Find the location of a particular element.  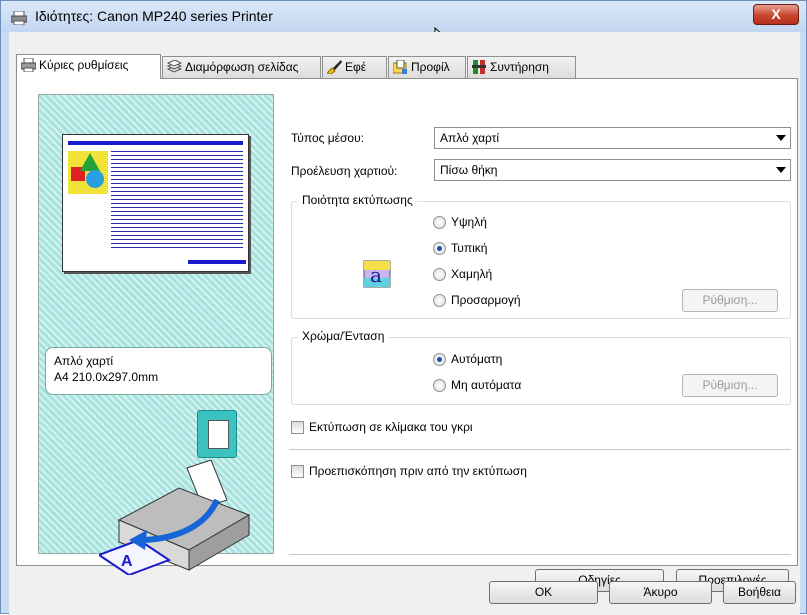

orientation-icon is located at coordinates (217, 434).